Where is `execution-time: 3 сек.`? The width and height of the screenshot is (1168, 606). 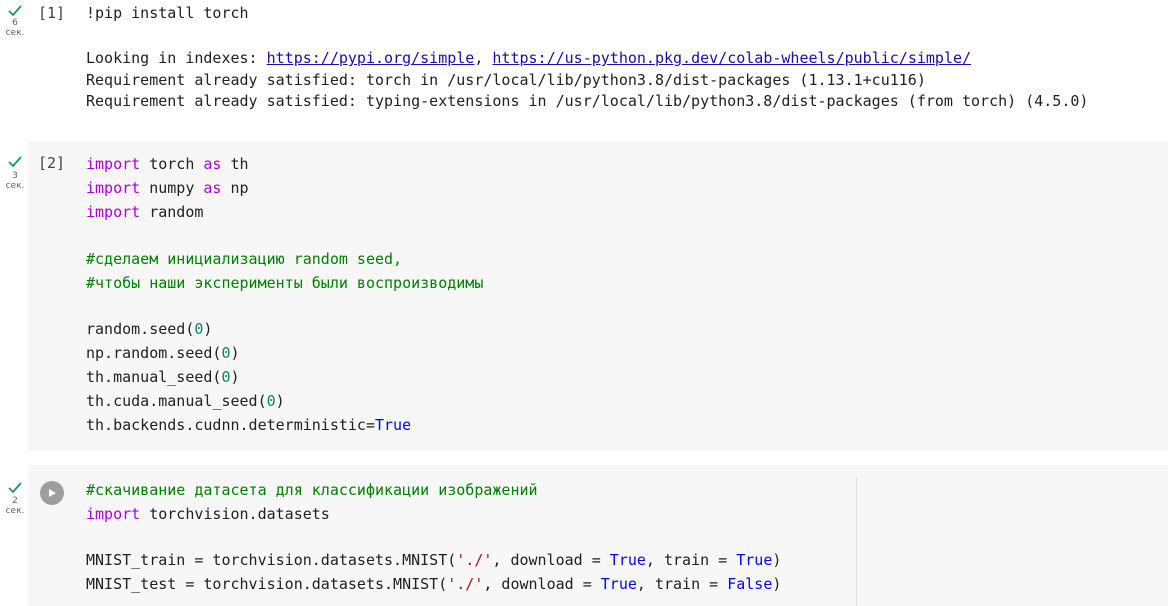
execution-time: 3 сек. is located at coordinates (15, 181).